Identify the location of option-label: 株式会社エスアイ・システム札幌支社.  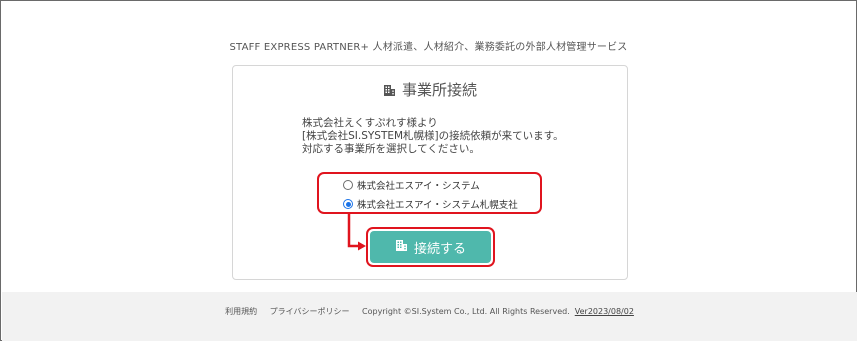
(437, 205).